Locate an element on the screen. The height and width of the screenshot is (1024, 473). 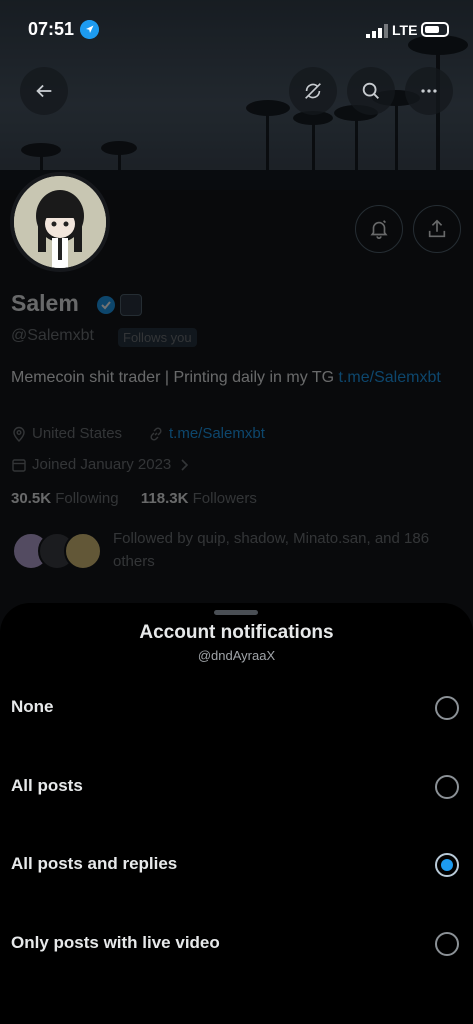
radio-button-selected is located at coordinates (447, 865).